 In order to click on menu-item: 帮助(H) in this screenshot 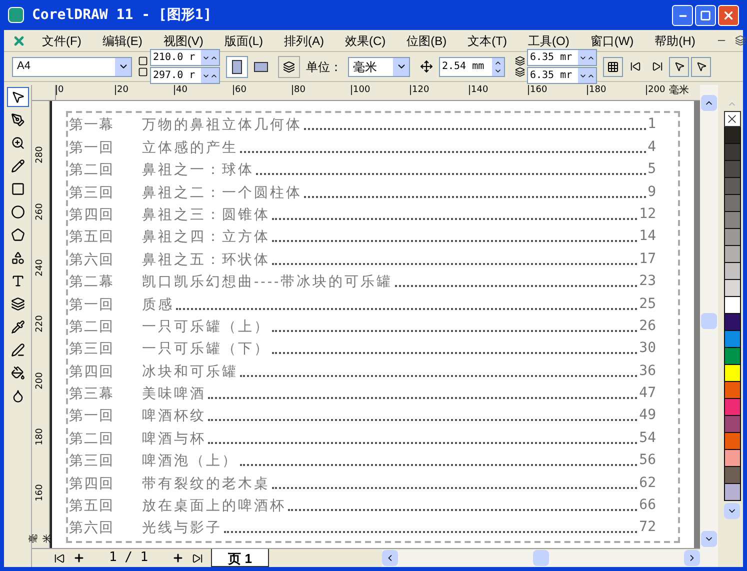, I will do `click(675, 41)`.